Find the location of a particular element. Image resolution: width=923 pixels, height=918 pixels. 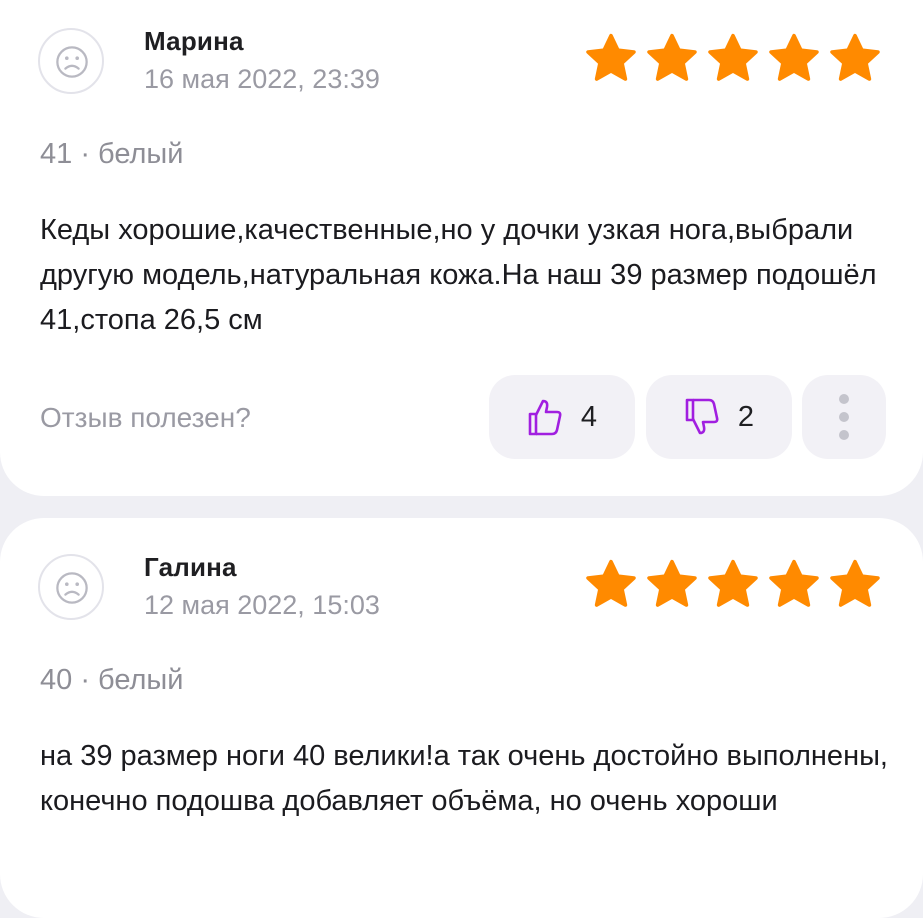

review-date: 16 мая 2022, 23:39 is located at coordinates (262, 79).